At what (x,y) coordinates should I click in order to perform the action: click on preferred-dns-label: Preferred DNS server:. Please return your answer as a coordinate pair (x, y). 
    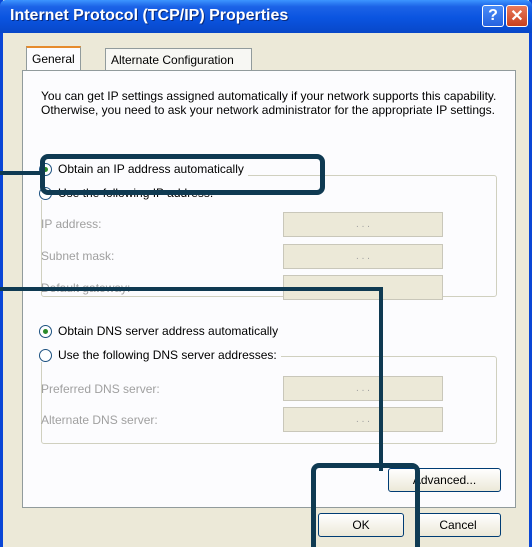
    Looking at the image, I should click on (100, 389).